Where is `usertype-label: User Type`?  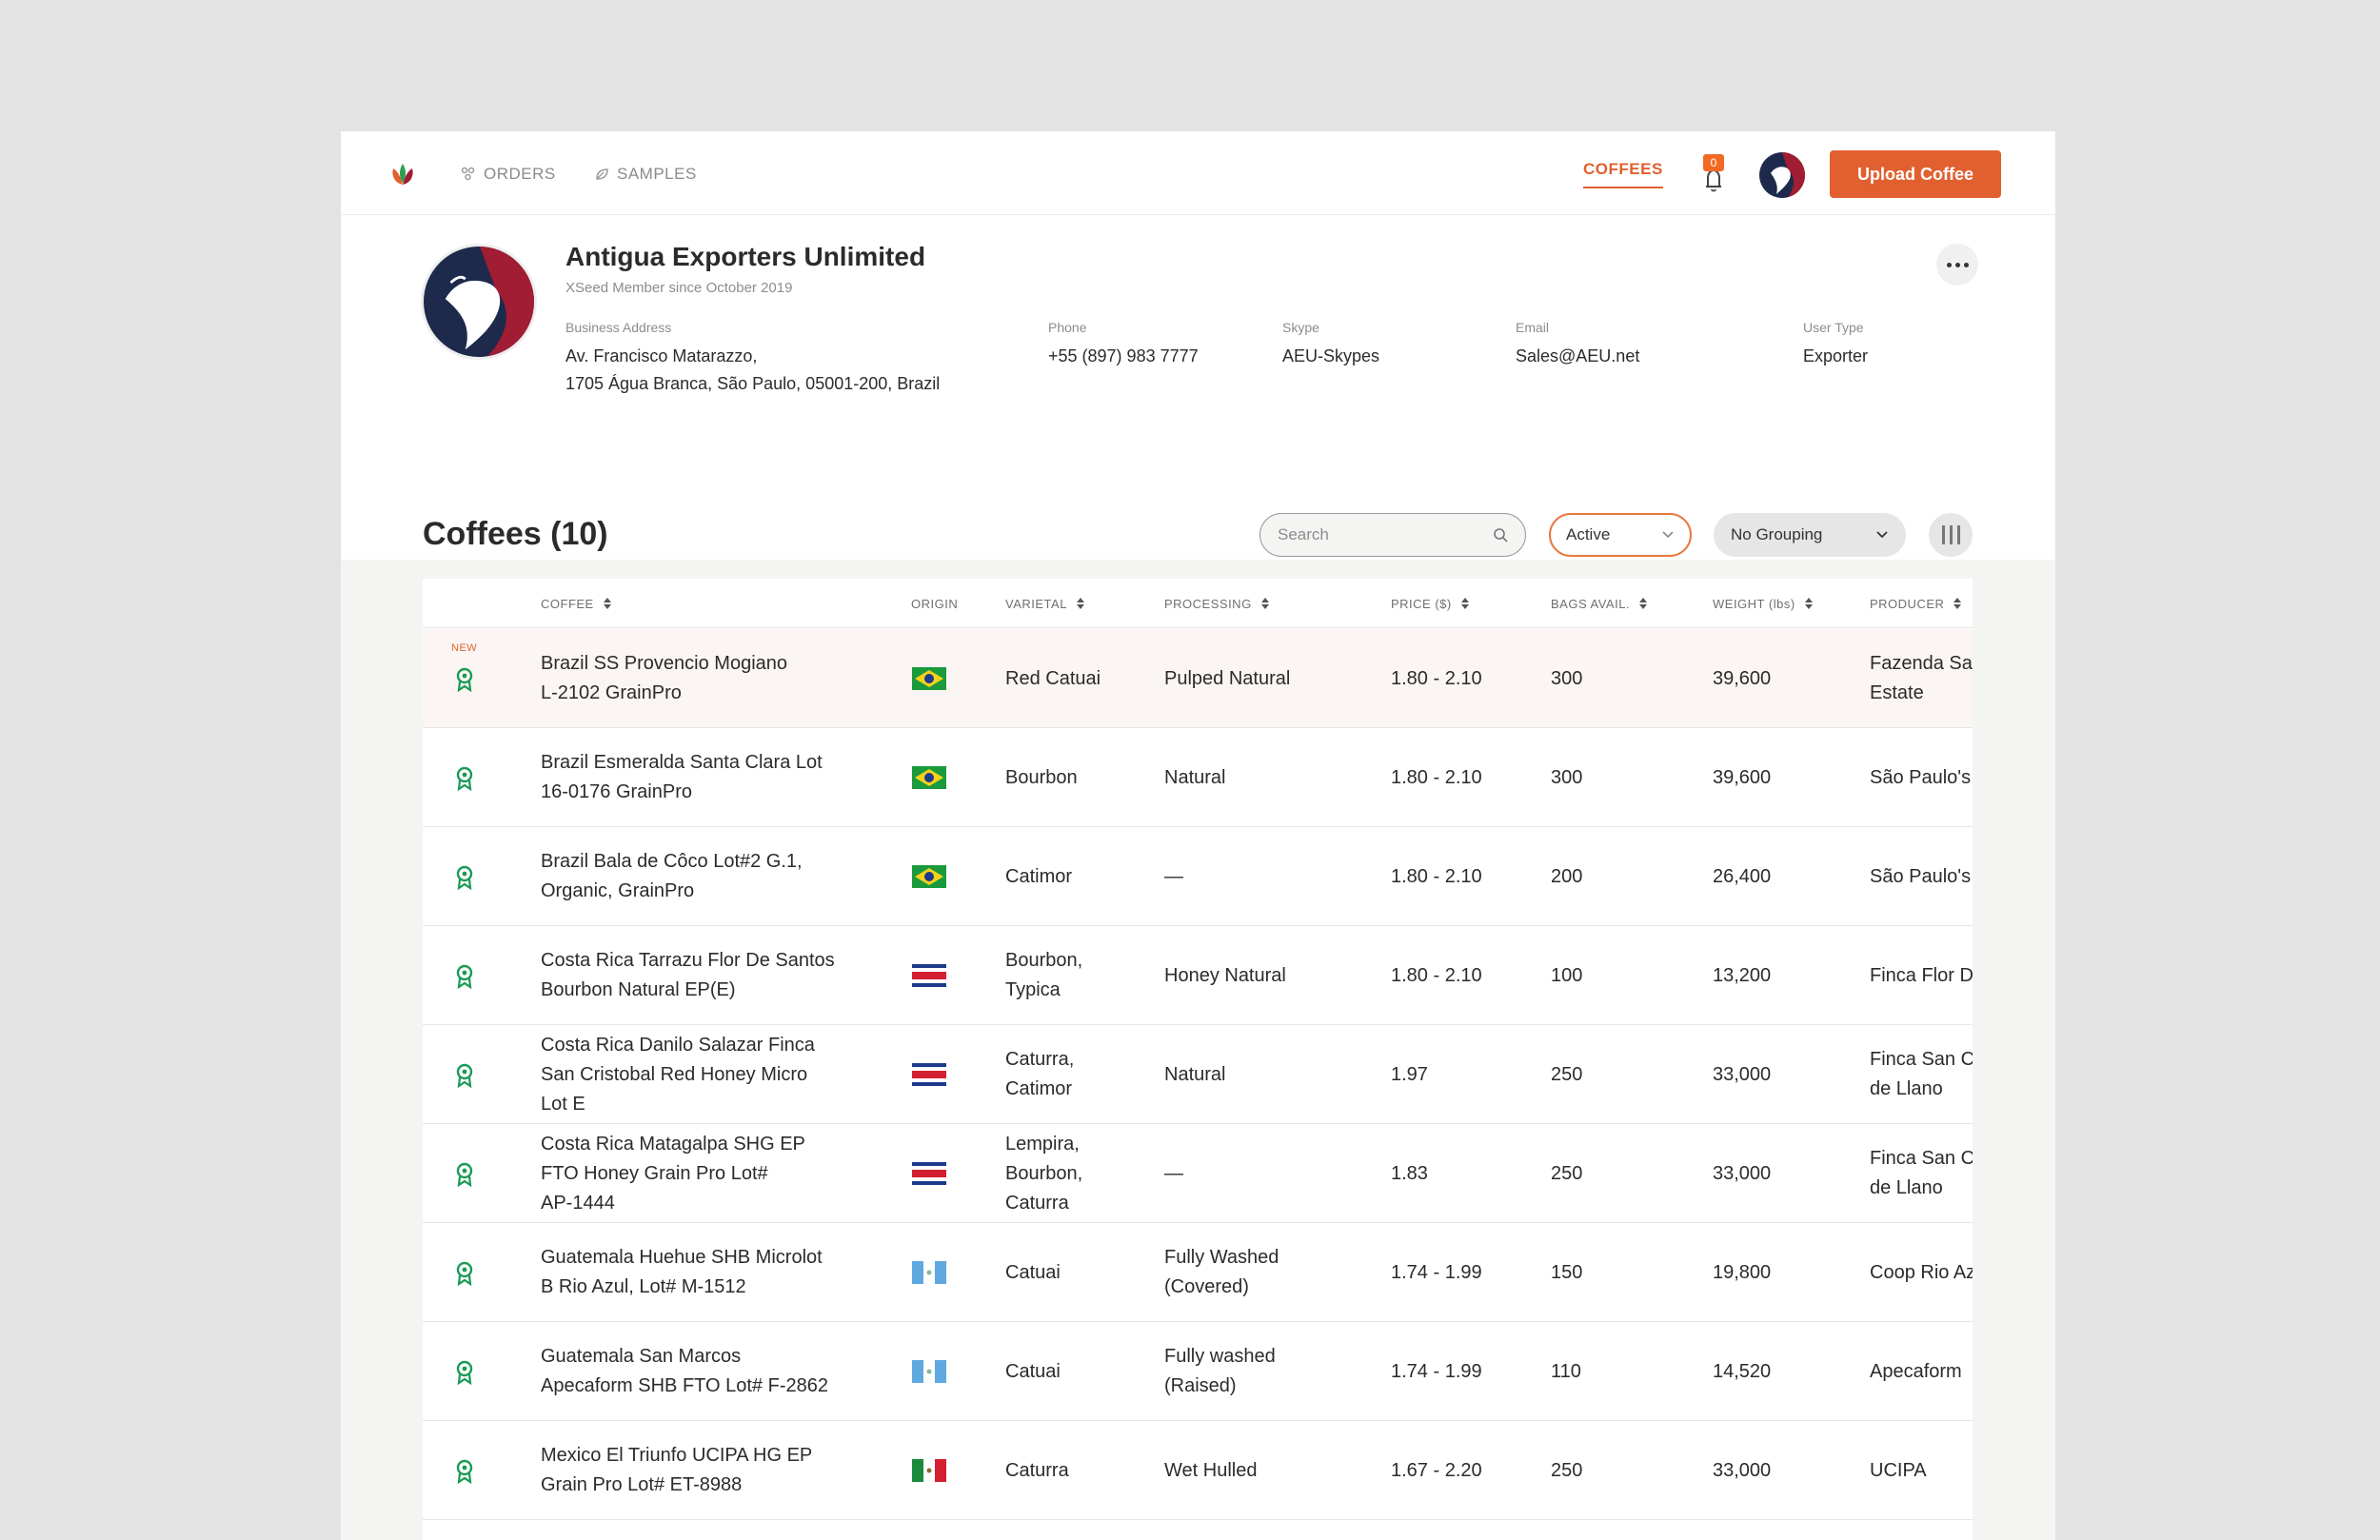 usertype-label: User Type is located at coordinates (1833, 327).